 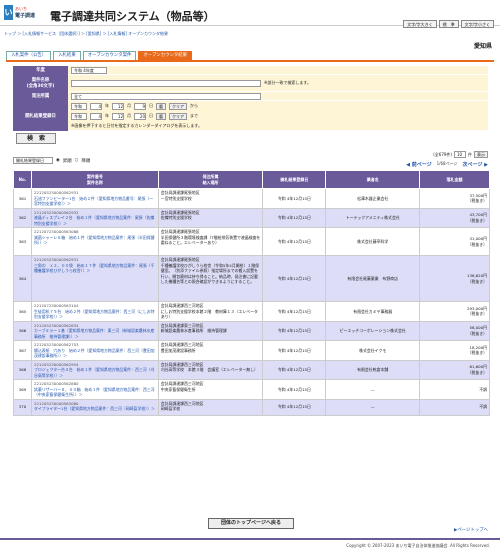 What do you see at coordinates (420, 24) in the screenshot?
I see `font-large-button: 文字/字大きく` at bounding box center [420, 24].